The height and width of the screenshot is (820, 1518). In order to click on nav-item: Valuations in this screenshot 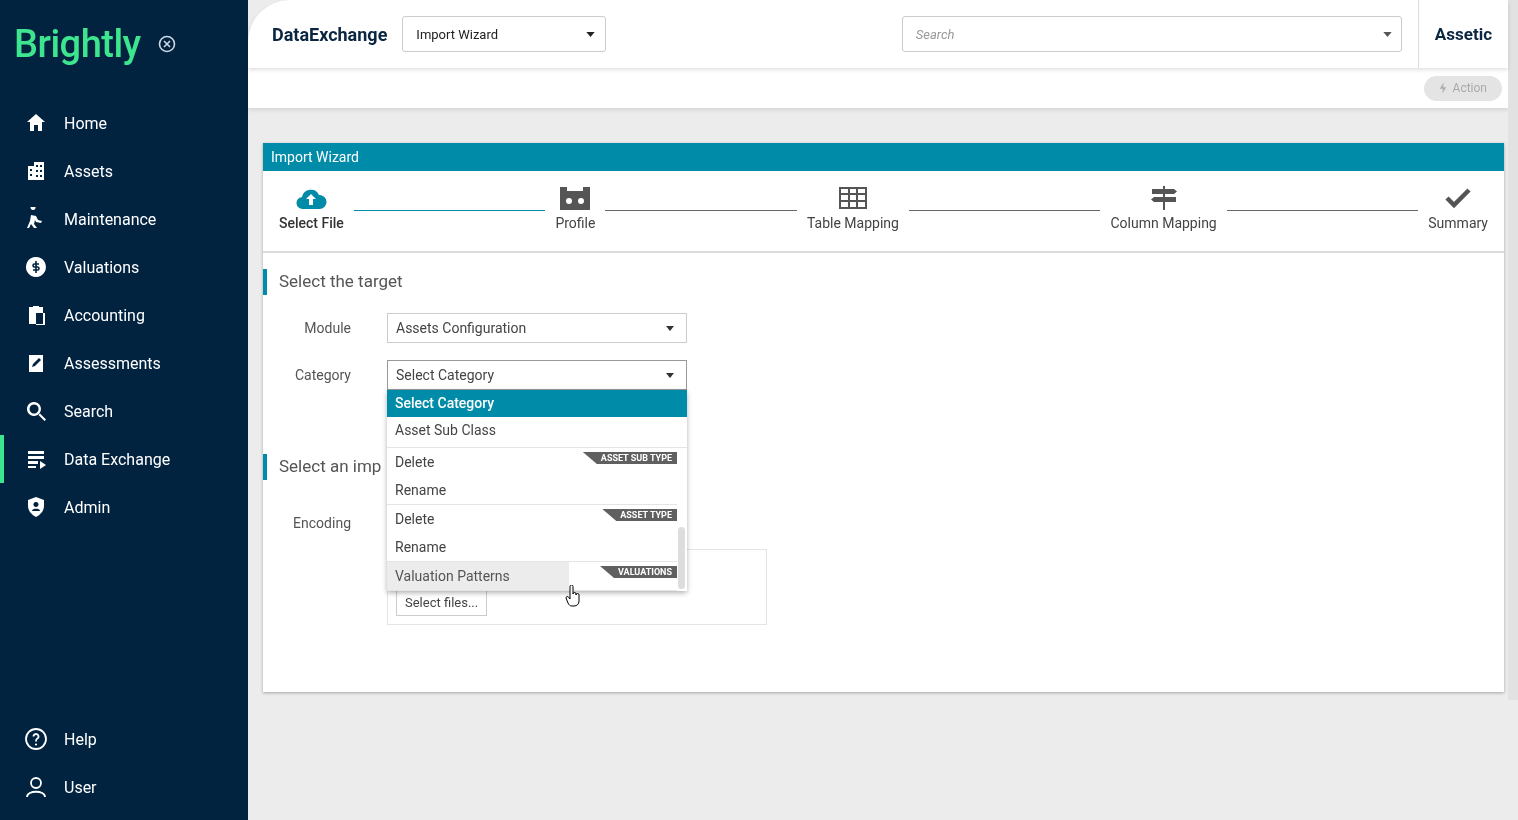, I will do `click(124, 267)`.